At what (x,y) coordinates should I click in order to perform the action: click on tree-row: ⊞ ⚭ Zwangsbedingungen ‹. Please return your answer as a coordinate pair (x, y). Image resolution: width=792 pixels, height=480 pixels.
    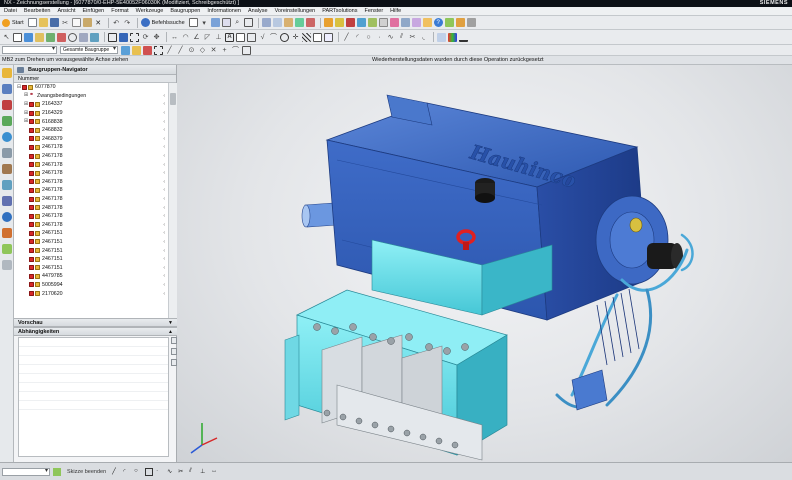
    Looking at the image, I should click on (91, 96).